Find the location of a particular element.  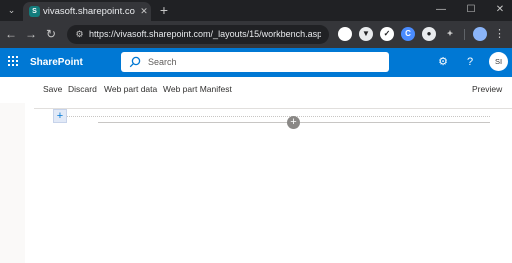

settings-gear-icon: ⚙ is located at coordinates (443, 62).